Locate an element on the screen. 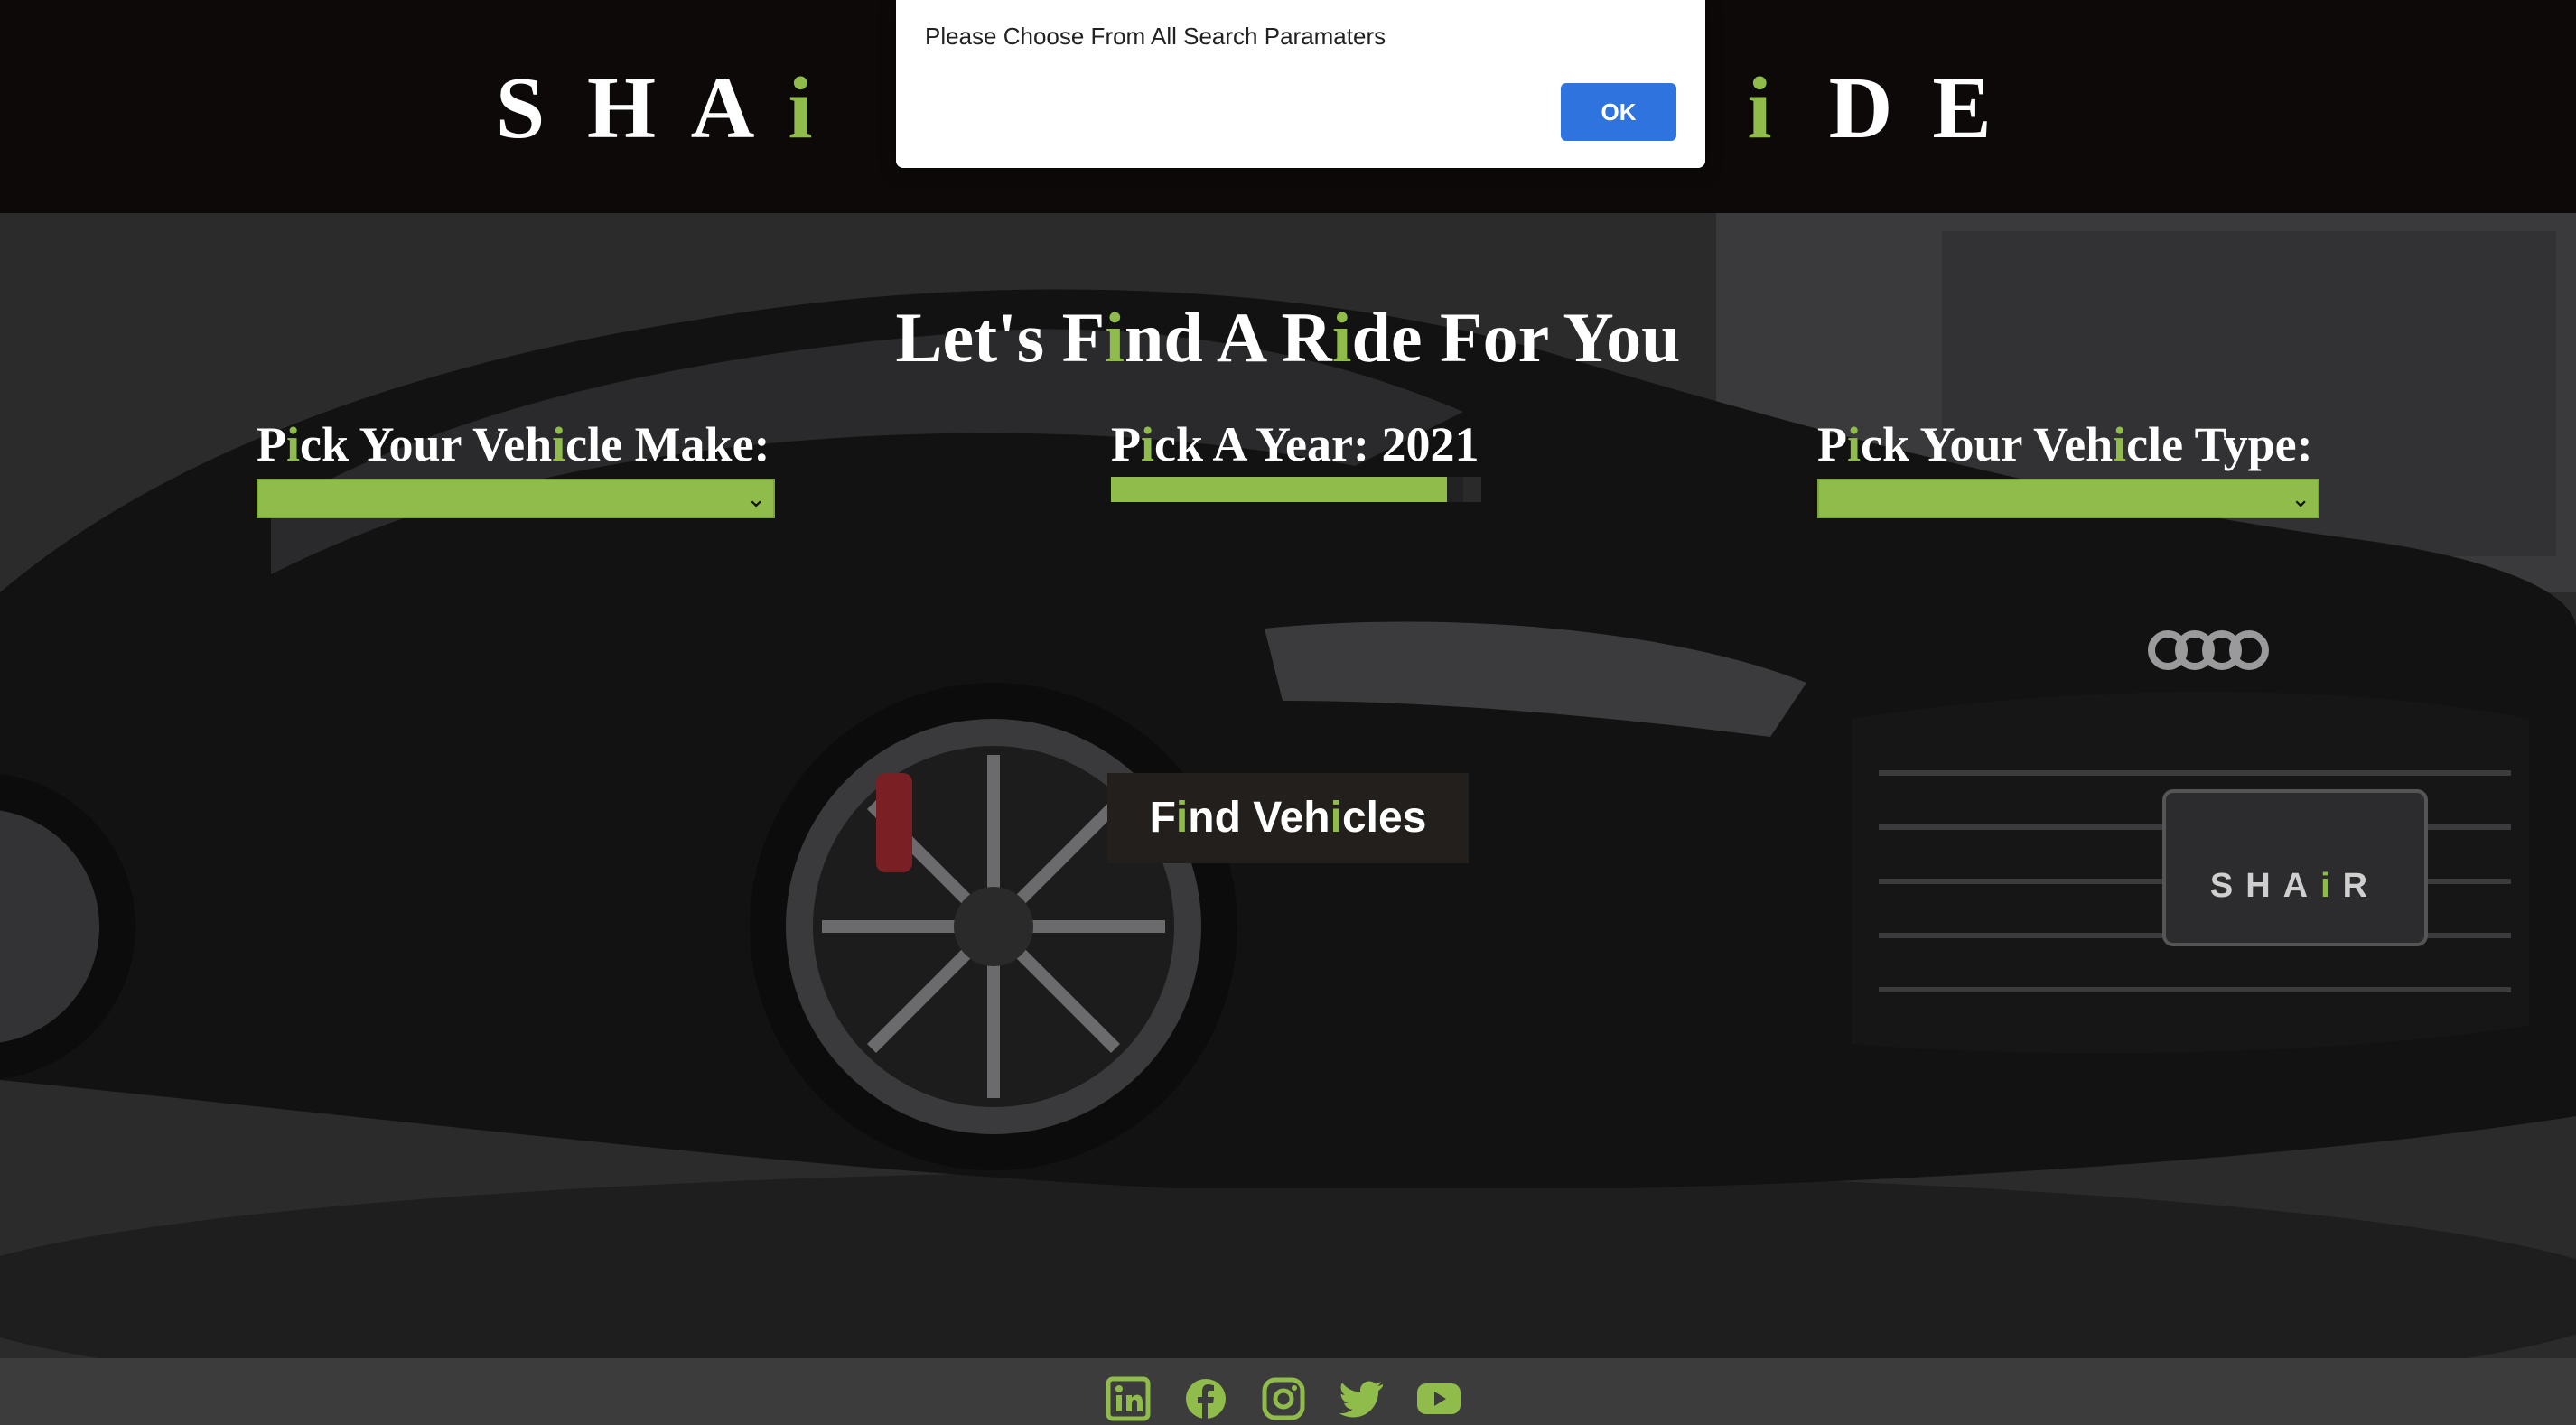 The width and height of the screenshot is (2576, 1425). social-links is located at coordinates (1284, 1398).